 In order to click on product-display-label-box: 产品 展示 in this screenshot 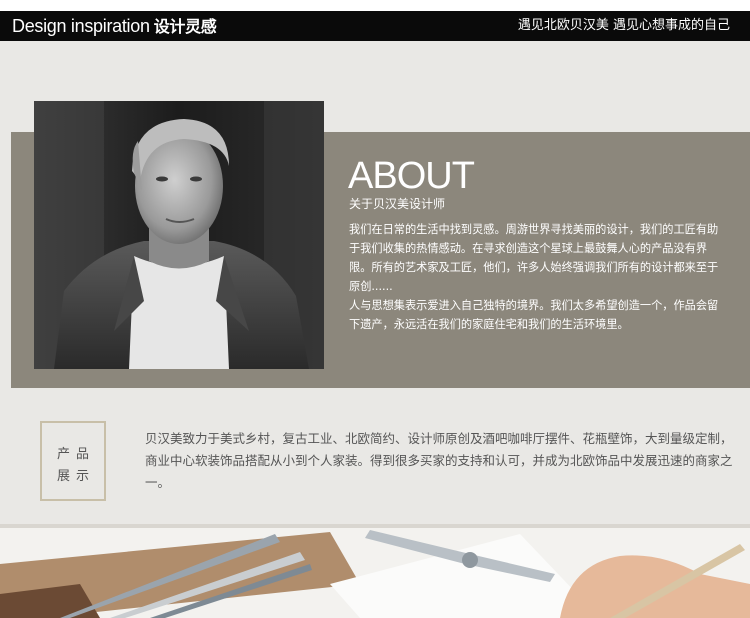, I will do `click(73, 461)`.